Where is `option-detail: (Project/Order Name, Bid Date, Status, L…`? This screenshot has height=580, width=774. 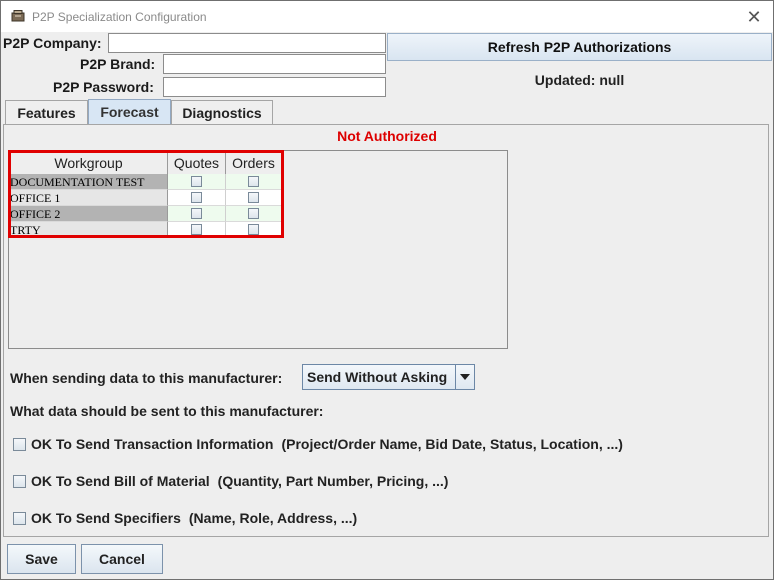 option-detail: (Project/Order Name, Bid Date, Status, L… is located at coordinates (452, 444).